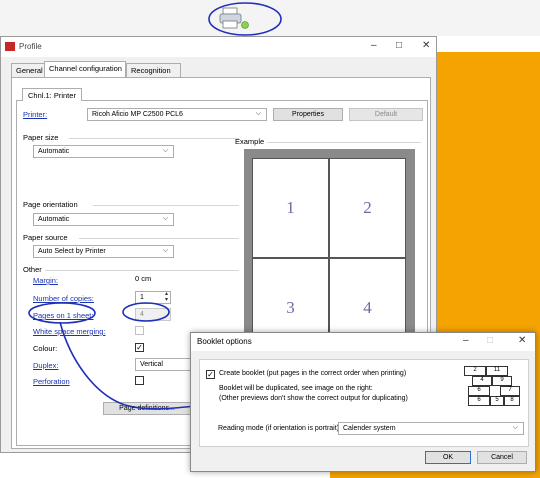  What do you see at coordinates (245, 19) in the screenshot?
I see `printer-annotation-circle` at bounding box center [245, 19].